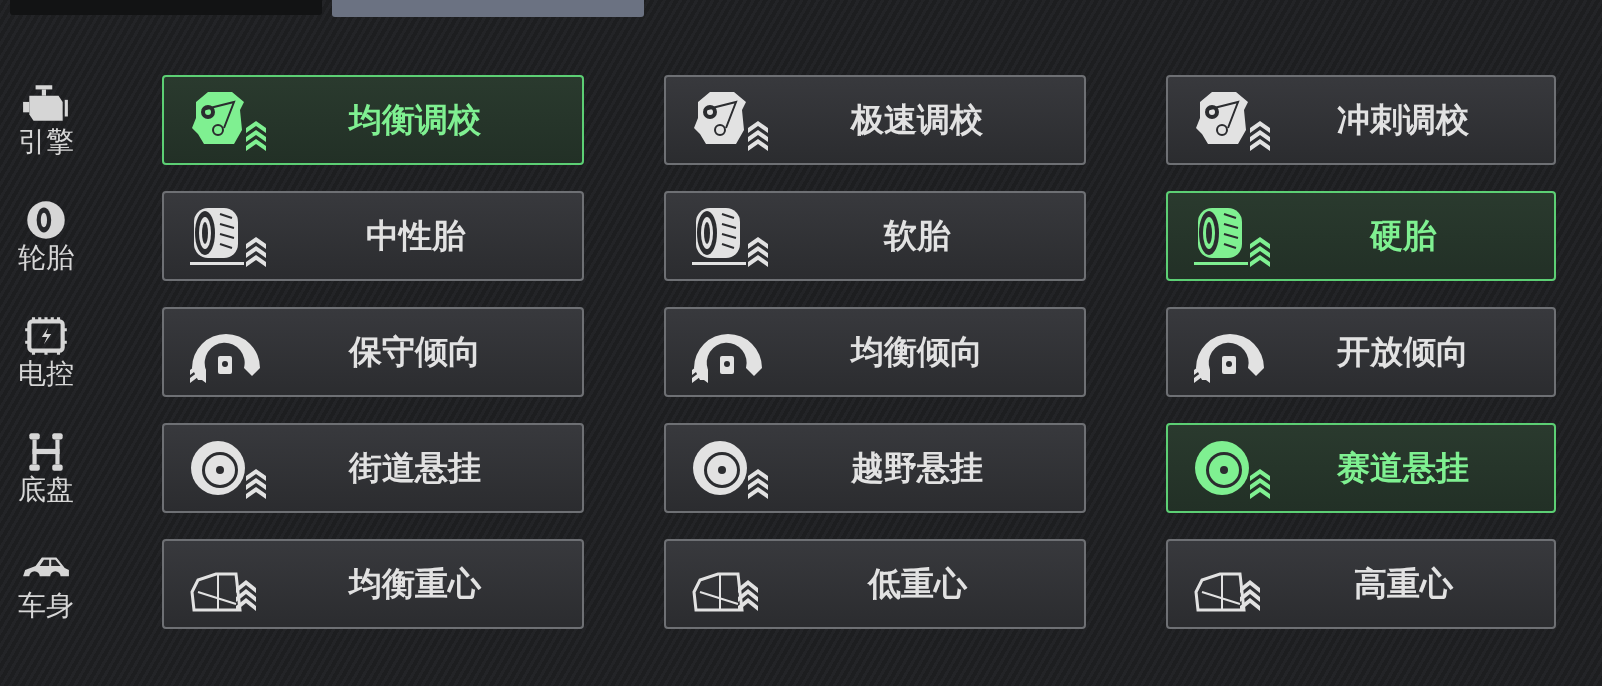  Describe the element at coordinates (875, 120) in the screenshot. I see `option-button: 极速调校` at that location.